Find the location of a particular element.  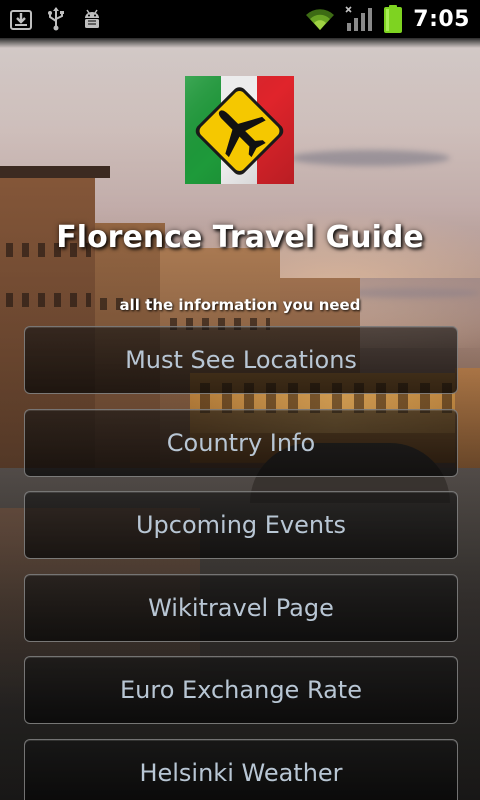

airplane-sign-icon is located at coordinates (239, 130).